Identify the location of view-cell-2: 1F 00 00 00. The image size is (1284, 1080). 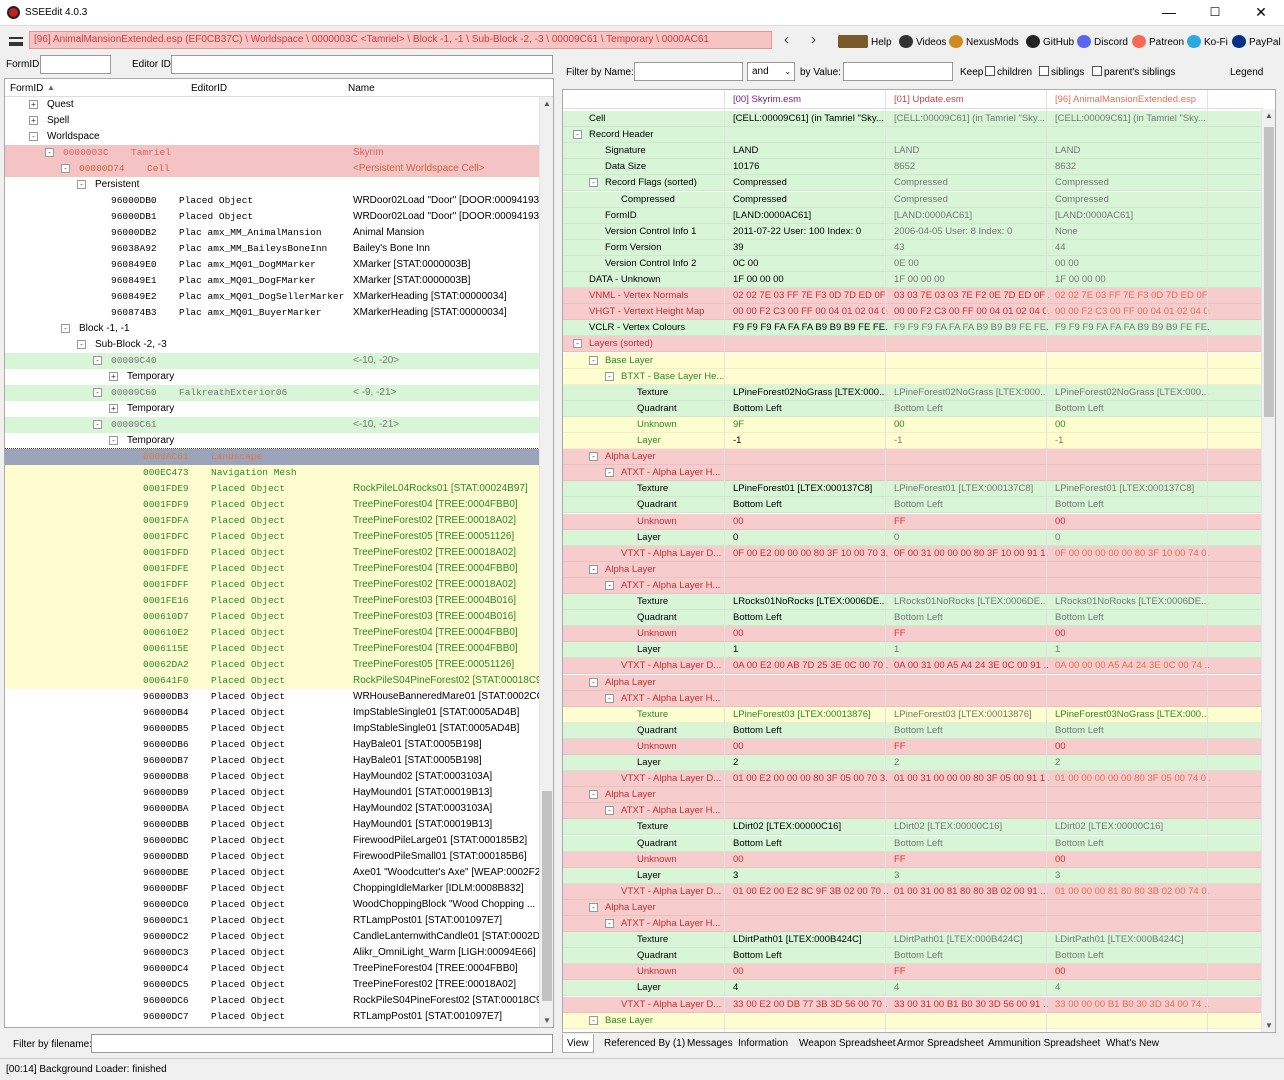
(971, 280).